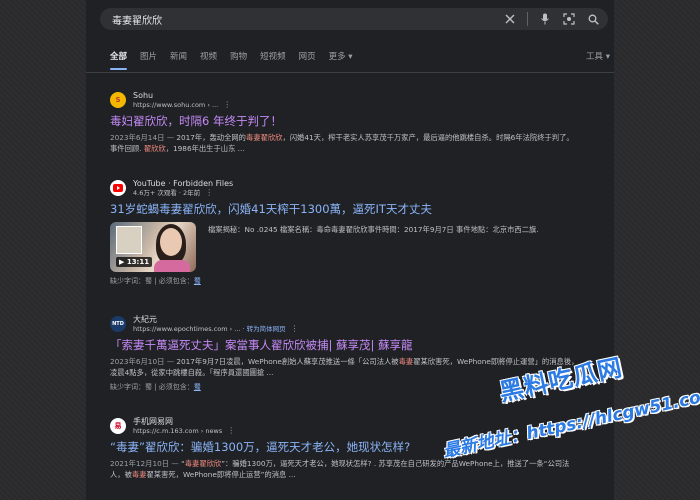  I want to click on right-margin-background, so click(657, 250).